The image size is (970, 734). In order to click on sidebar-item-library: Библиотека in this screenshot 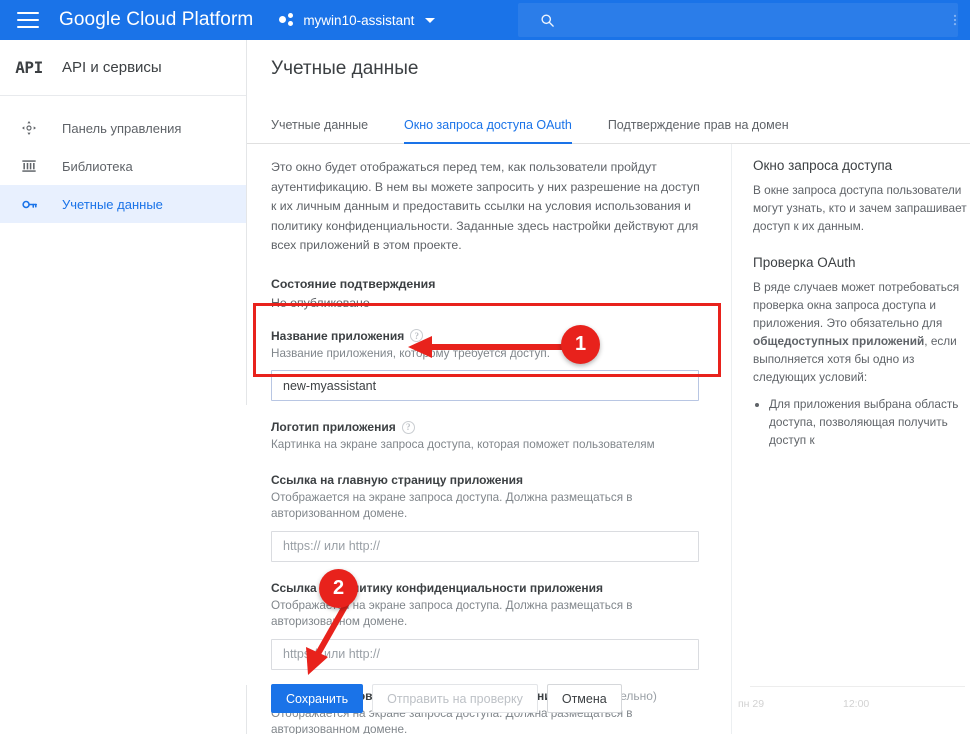, I will do `click(123, 166)`.